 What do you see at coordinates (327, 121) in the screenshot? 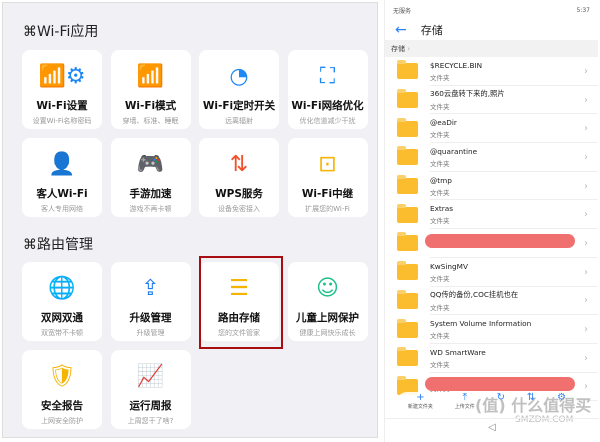
I see `tile-subtitle: 优化信道减少干扰` at bounding box center [327, 121].